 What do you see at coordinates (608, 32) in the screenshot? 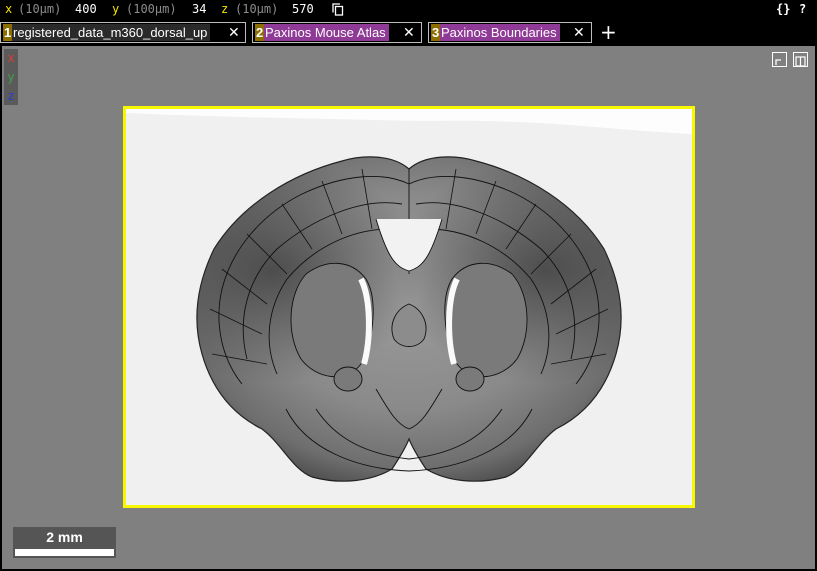
I see `add-layer-button: +` at bounding box center [608, 32].